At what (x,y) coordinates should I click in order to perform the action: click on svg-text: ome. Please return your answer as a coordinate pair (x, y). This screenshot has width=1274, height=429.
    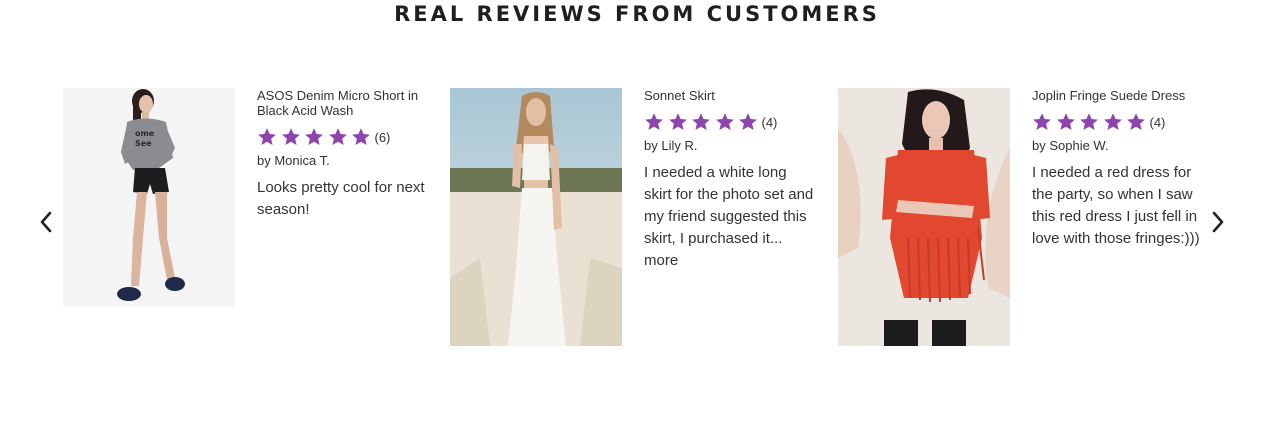
    Looking at the image, I should click on (145, 133).